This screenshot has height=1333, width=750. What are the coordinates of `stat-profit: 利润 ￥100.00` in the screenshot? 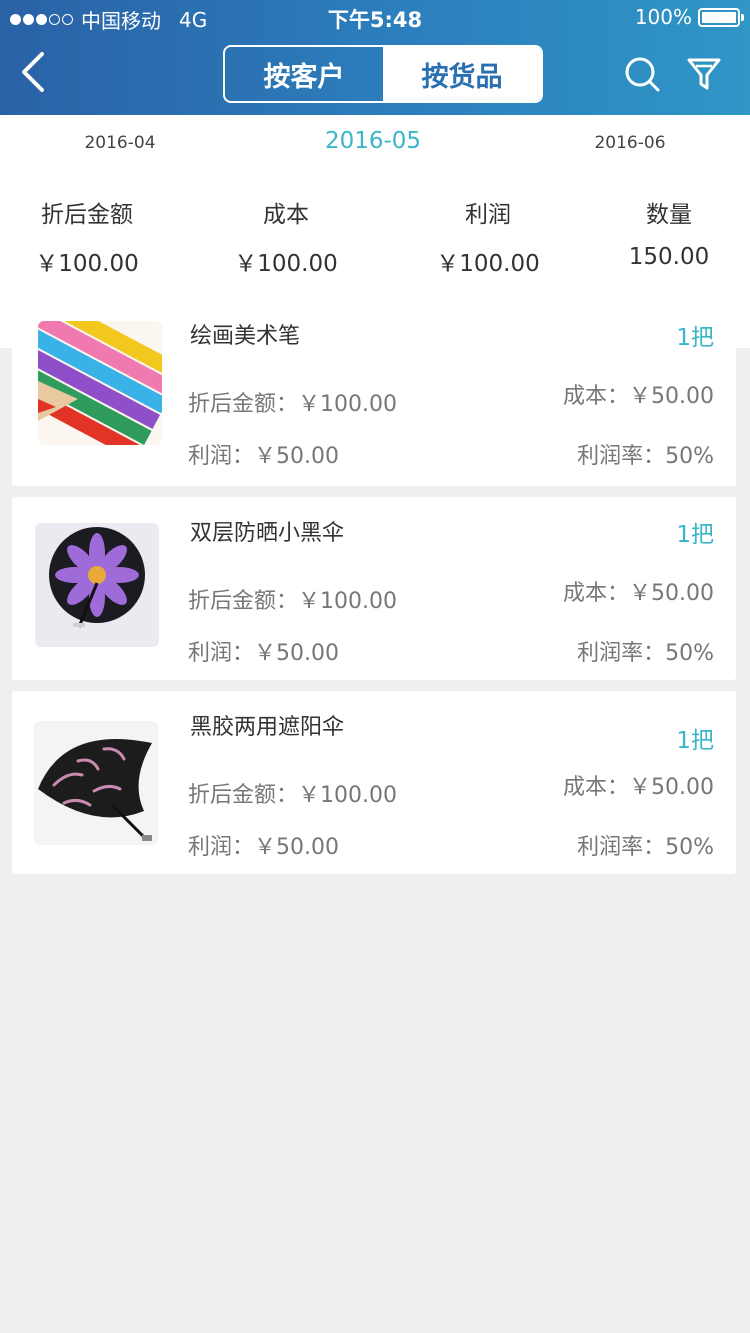 It's located at (488, 238).